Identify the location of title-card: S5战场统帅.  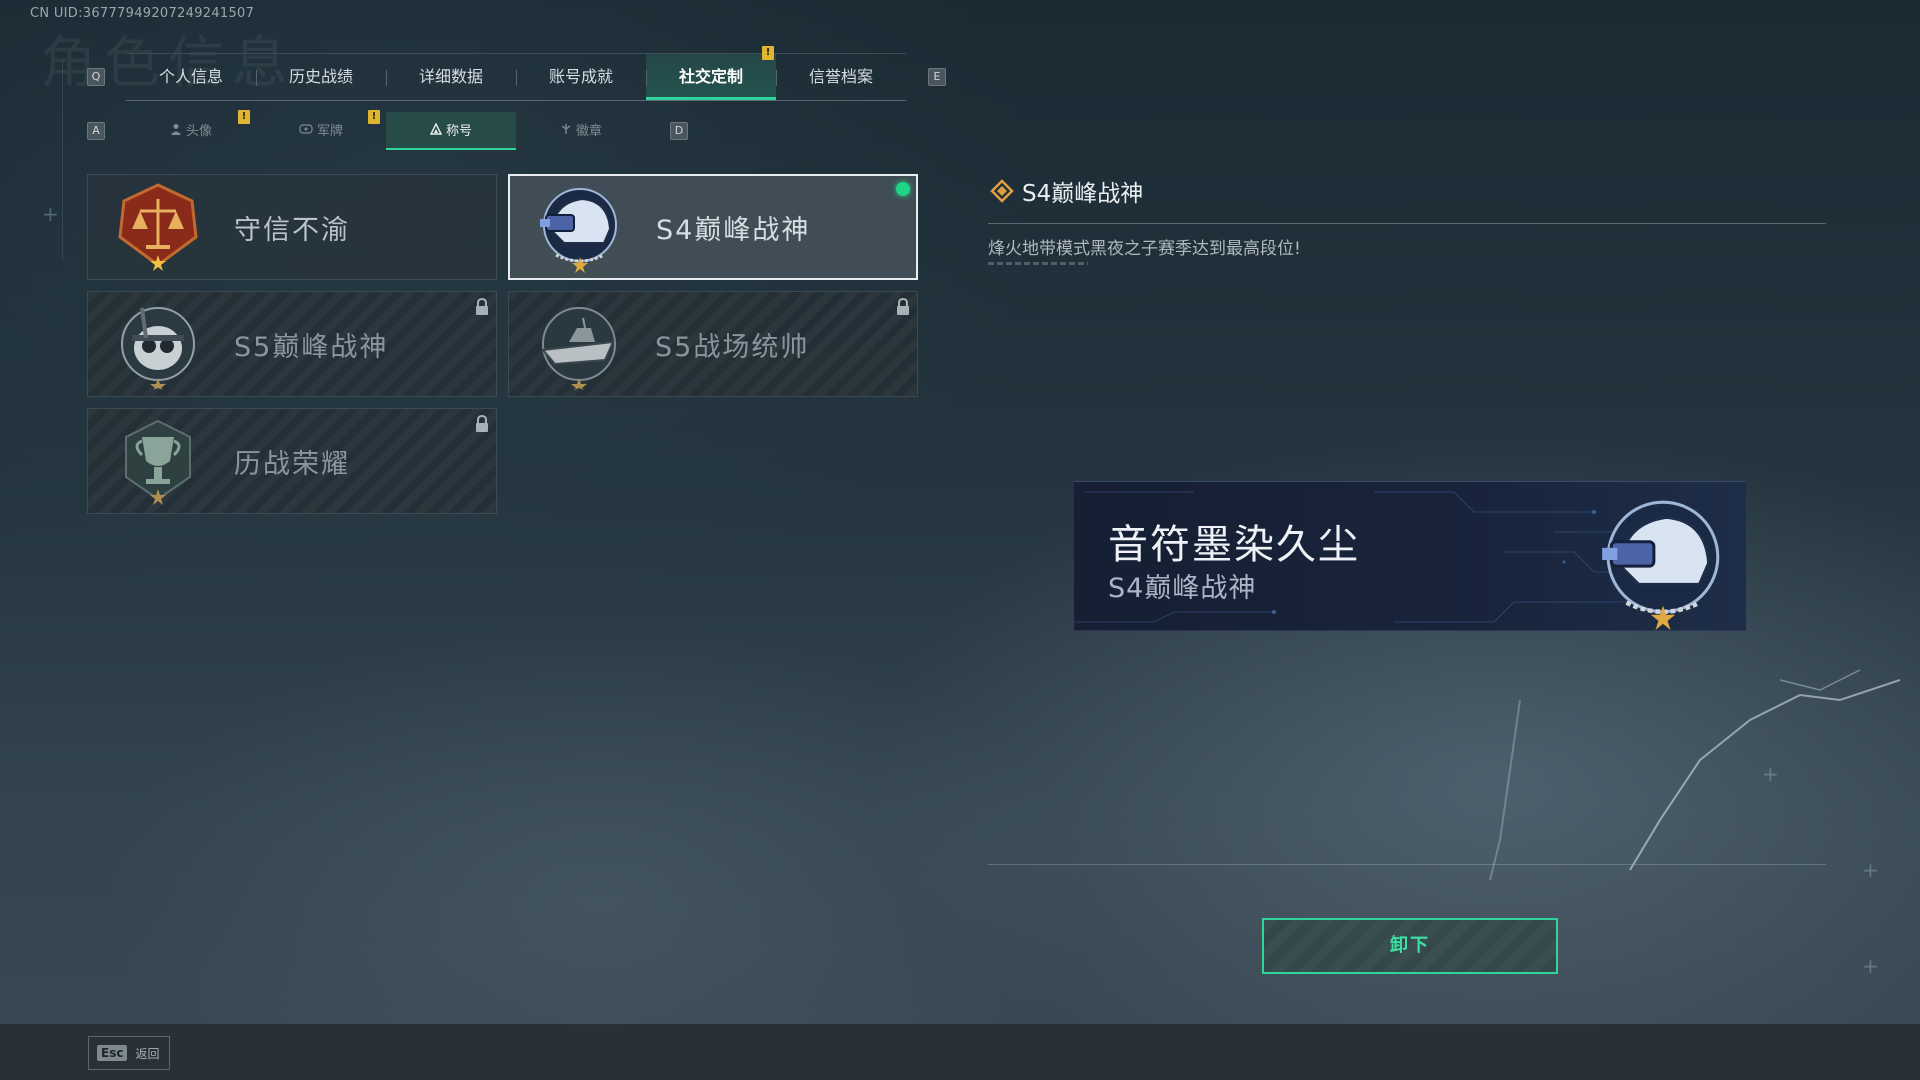
(713, 344).